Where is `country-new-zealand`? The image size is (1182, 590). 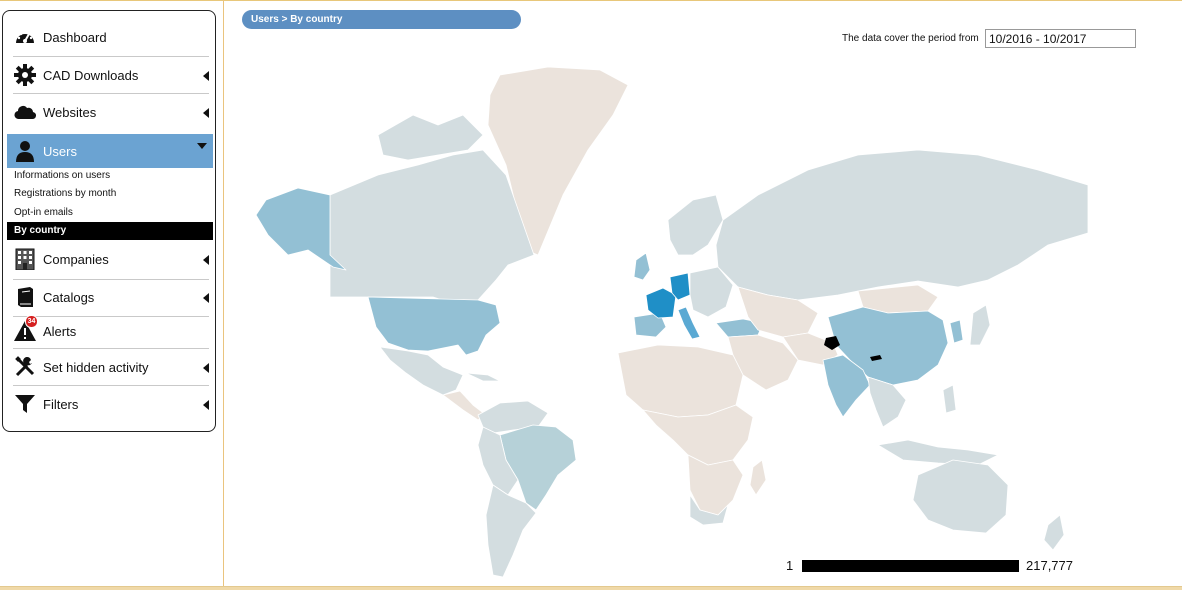
country-new-zealand is located at coordinates (1054, 532).